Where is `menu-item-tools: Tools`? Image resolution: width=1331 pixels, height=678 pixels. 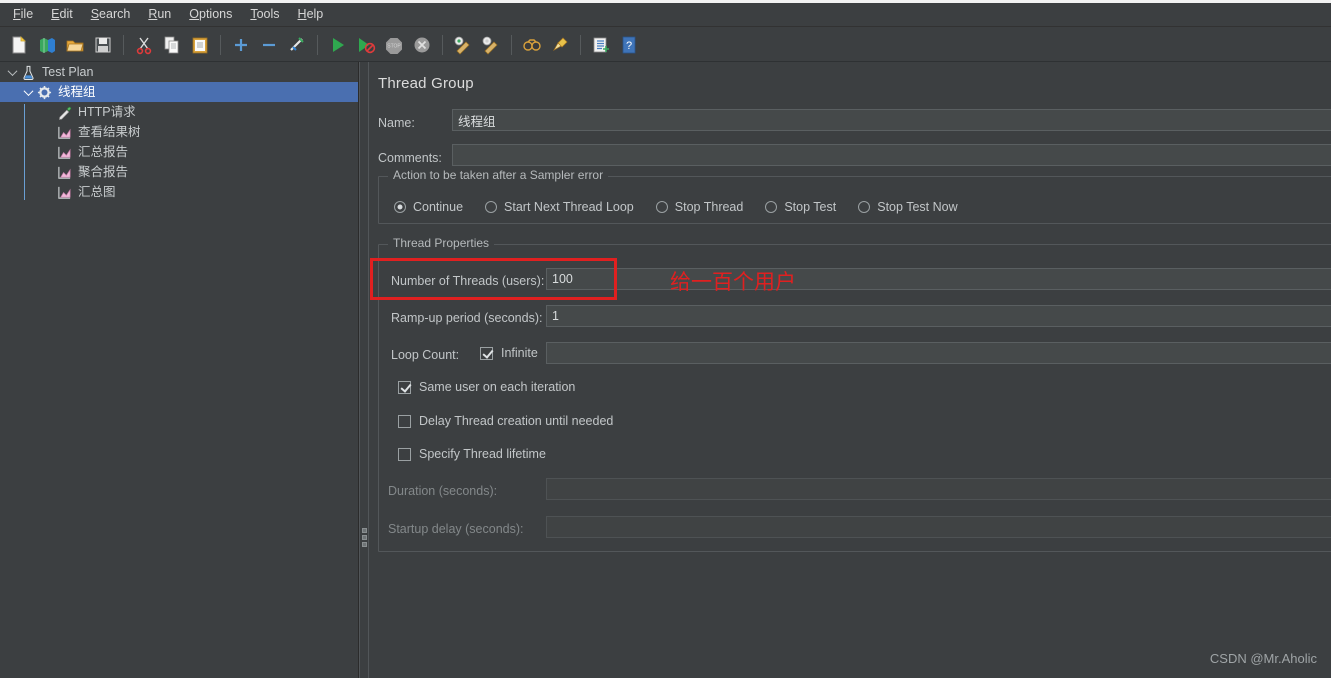
menu-item-tools: Tools is located at coordinates (264, 14).